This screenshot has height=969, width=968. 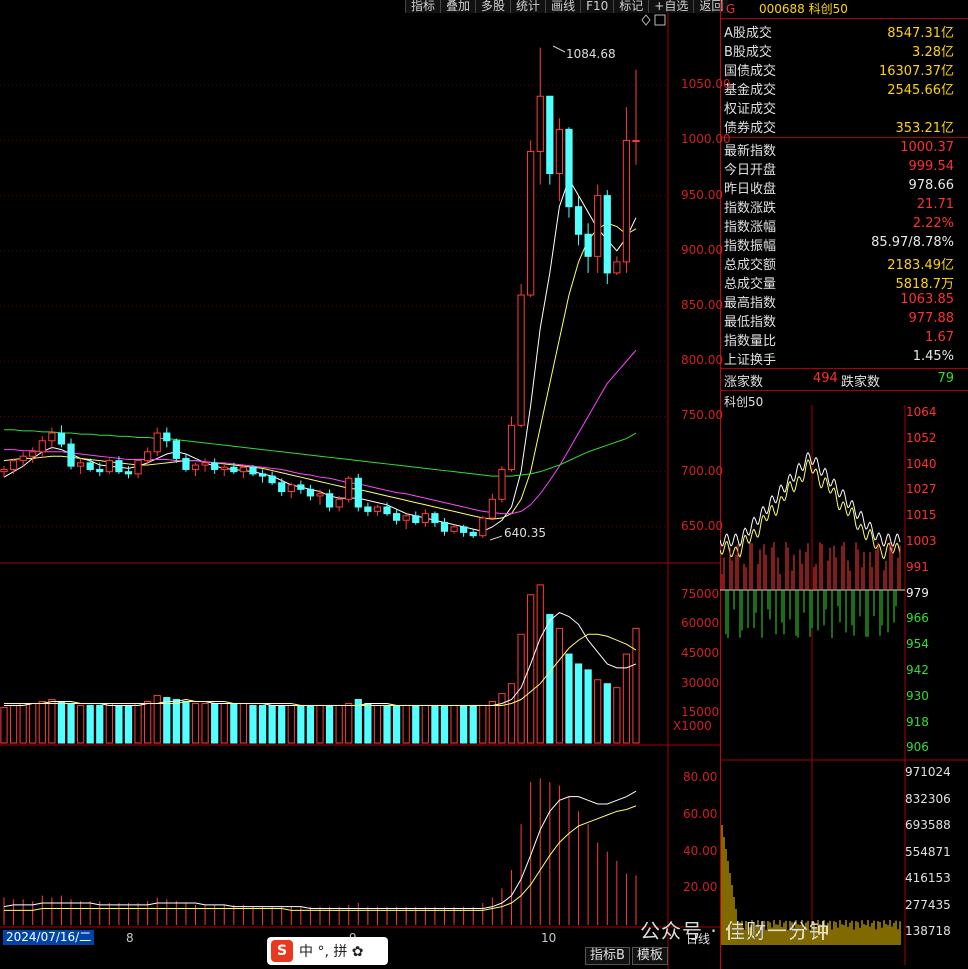 I want to click on minute-price-label: 942, so click(x=917, y=670).